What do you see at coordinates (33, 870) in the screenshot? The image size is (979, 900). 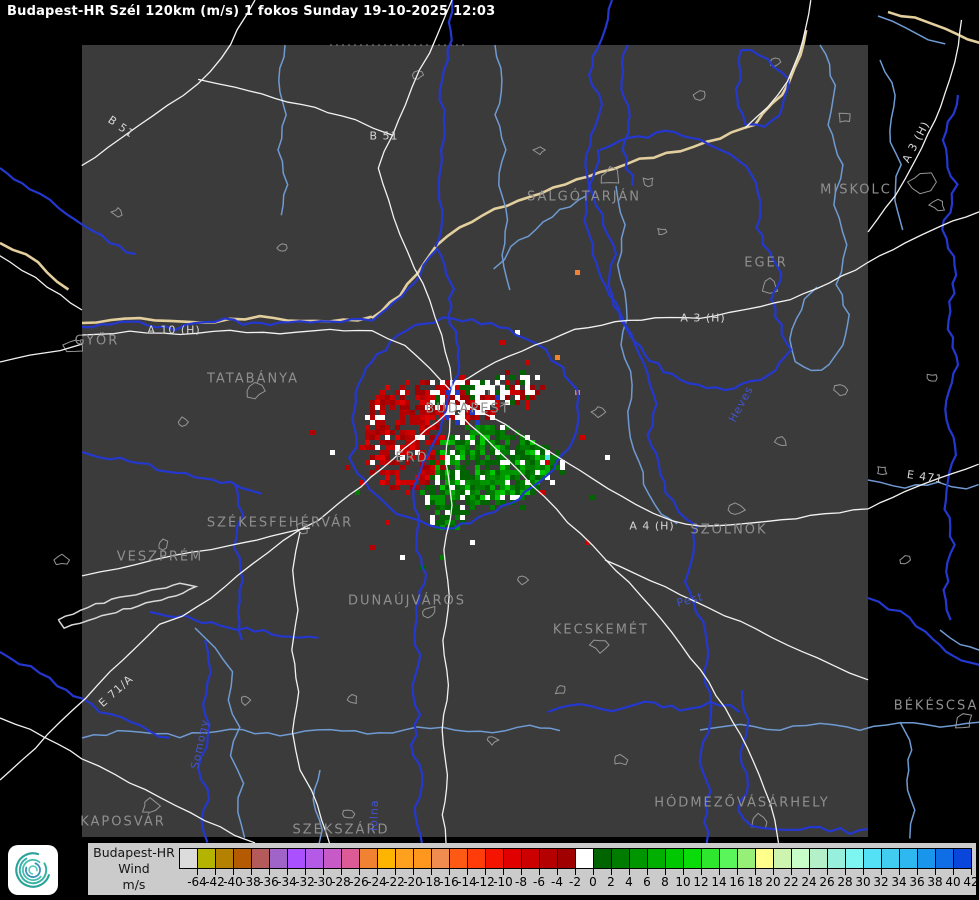 I see `brand-logo` at bounding box center [33, 870].